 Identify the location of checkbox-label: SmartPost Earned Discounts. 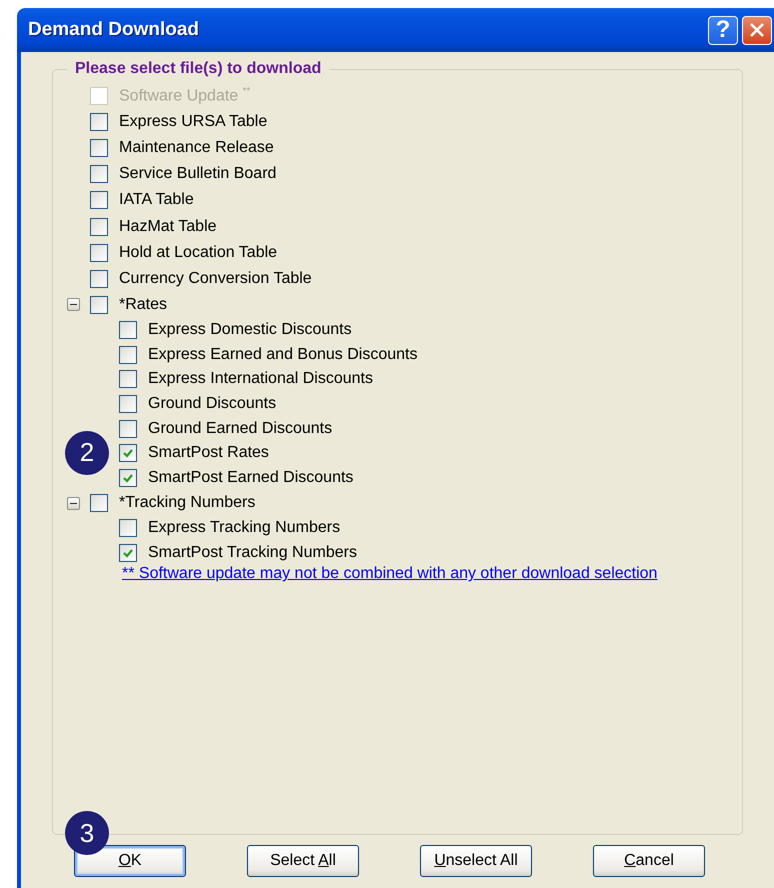
(251, 477).